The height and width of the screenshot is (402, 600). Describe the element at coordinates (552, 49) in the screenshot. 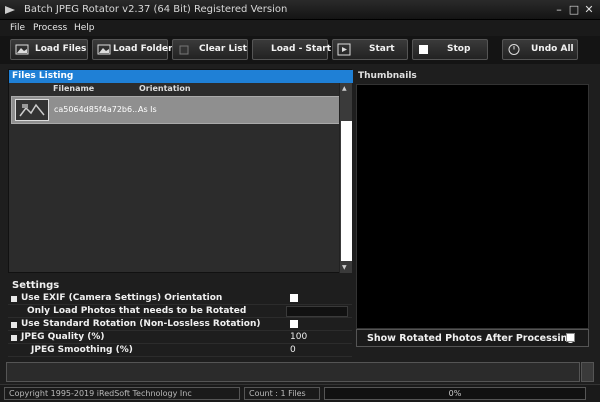

I see `undo-all-label: Undo All` at that location.